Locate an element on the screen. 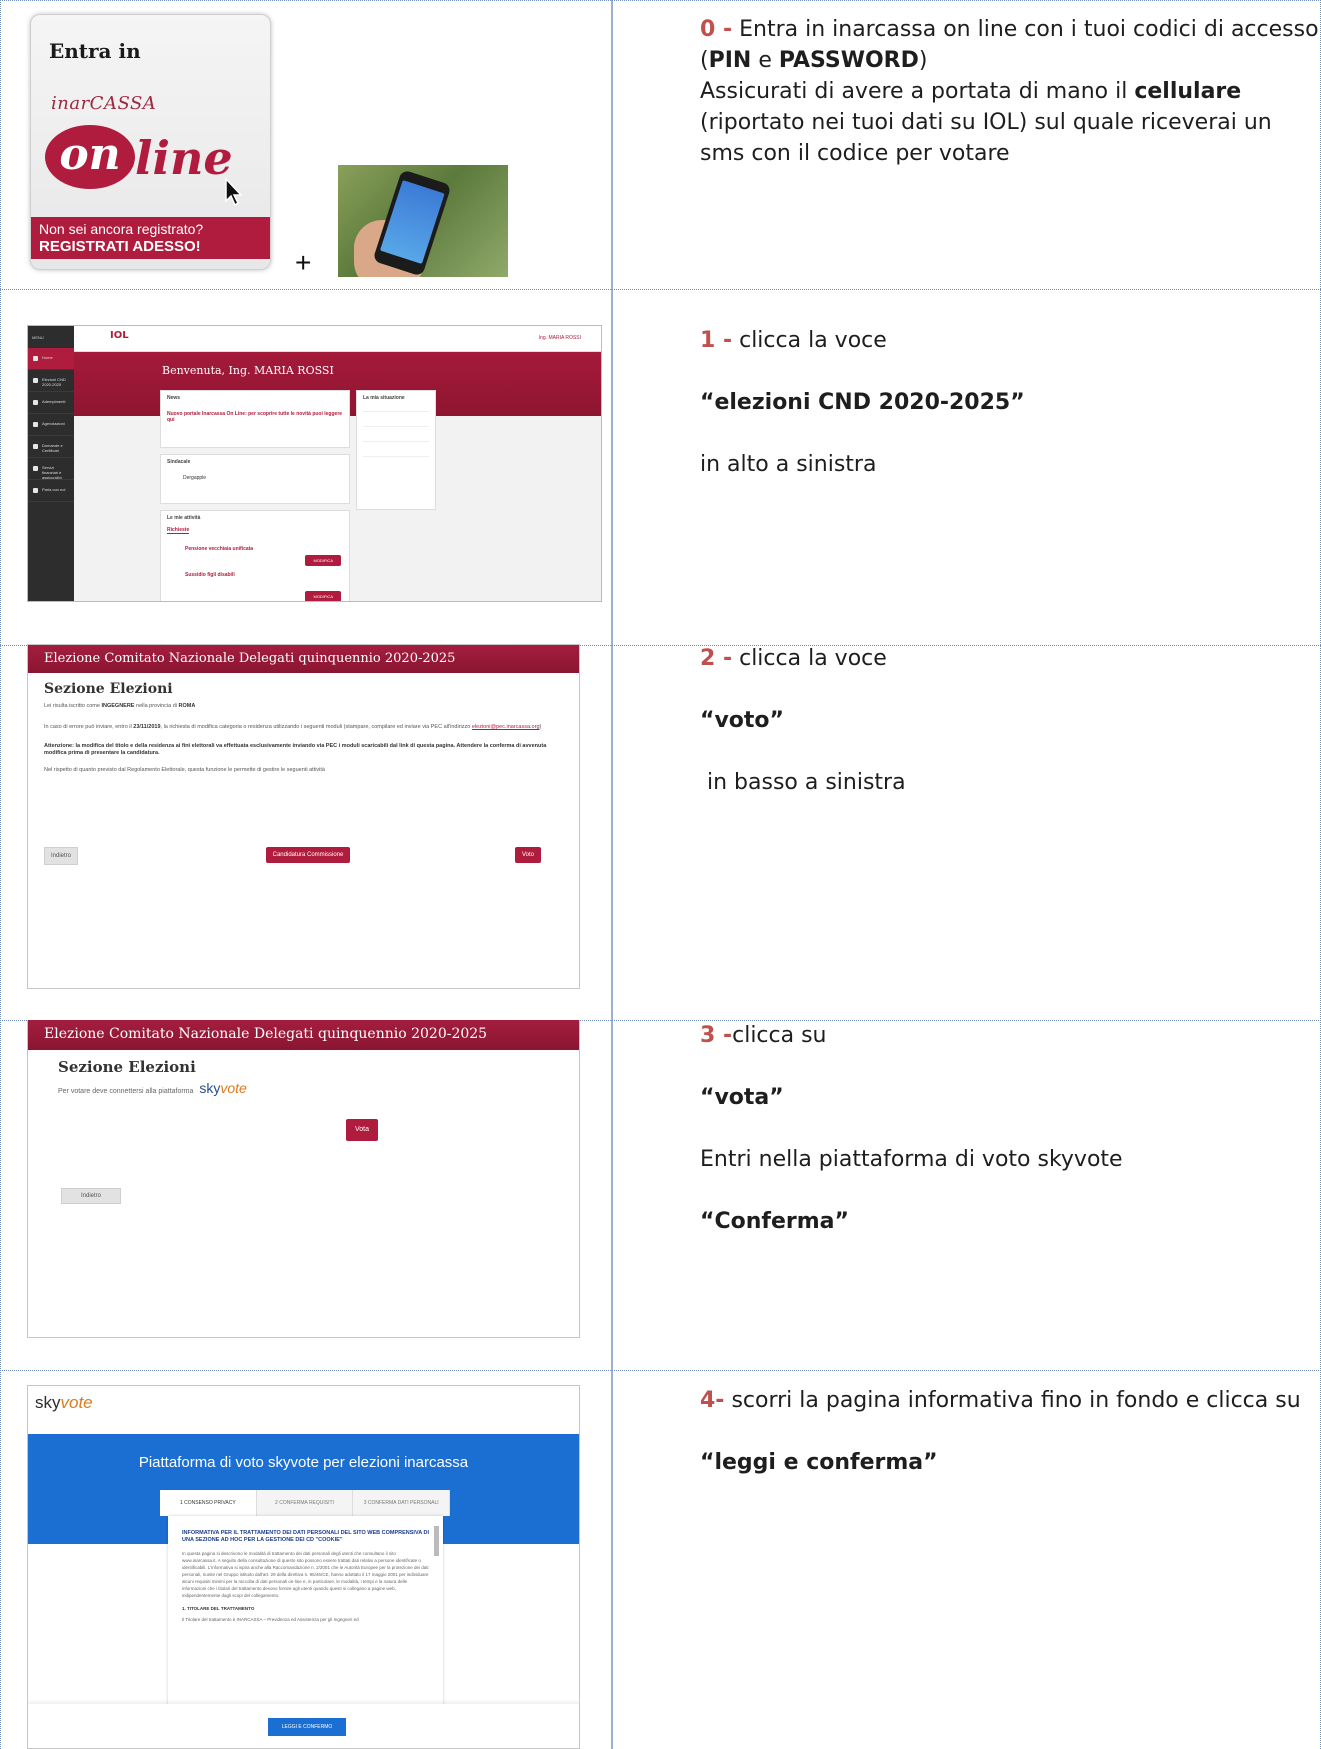 This screenshot has height=1749, width=1321. text: nella provincia di is located at coordinates (156, 706).